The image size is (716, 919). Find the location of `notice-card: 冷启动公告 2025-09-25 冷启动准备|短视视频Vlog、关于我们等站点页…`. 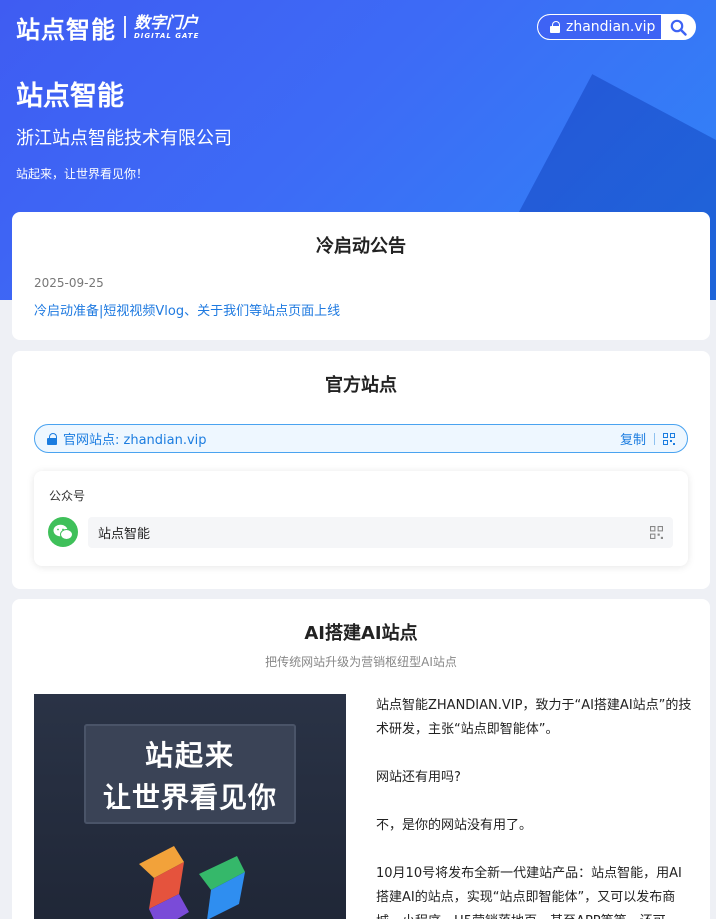

notice-card: 冷启动公告 2025-09-25 冷启动准备|短视视频Vlog、关于我们等站点页… is located at coordinates (361, 276).